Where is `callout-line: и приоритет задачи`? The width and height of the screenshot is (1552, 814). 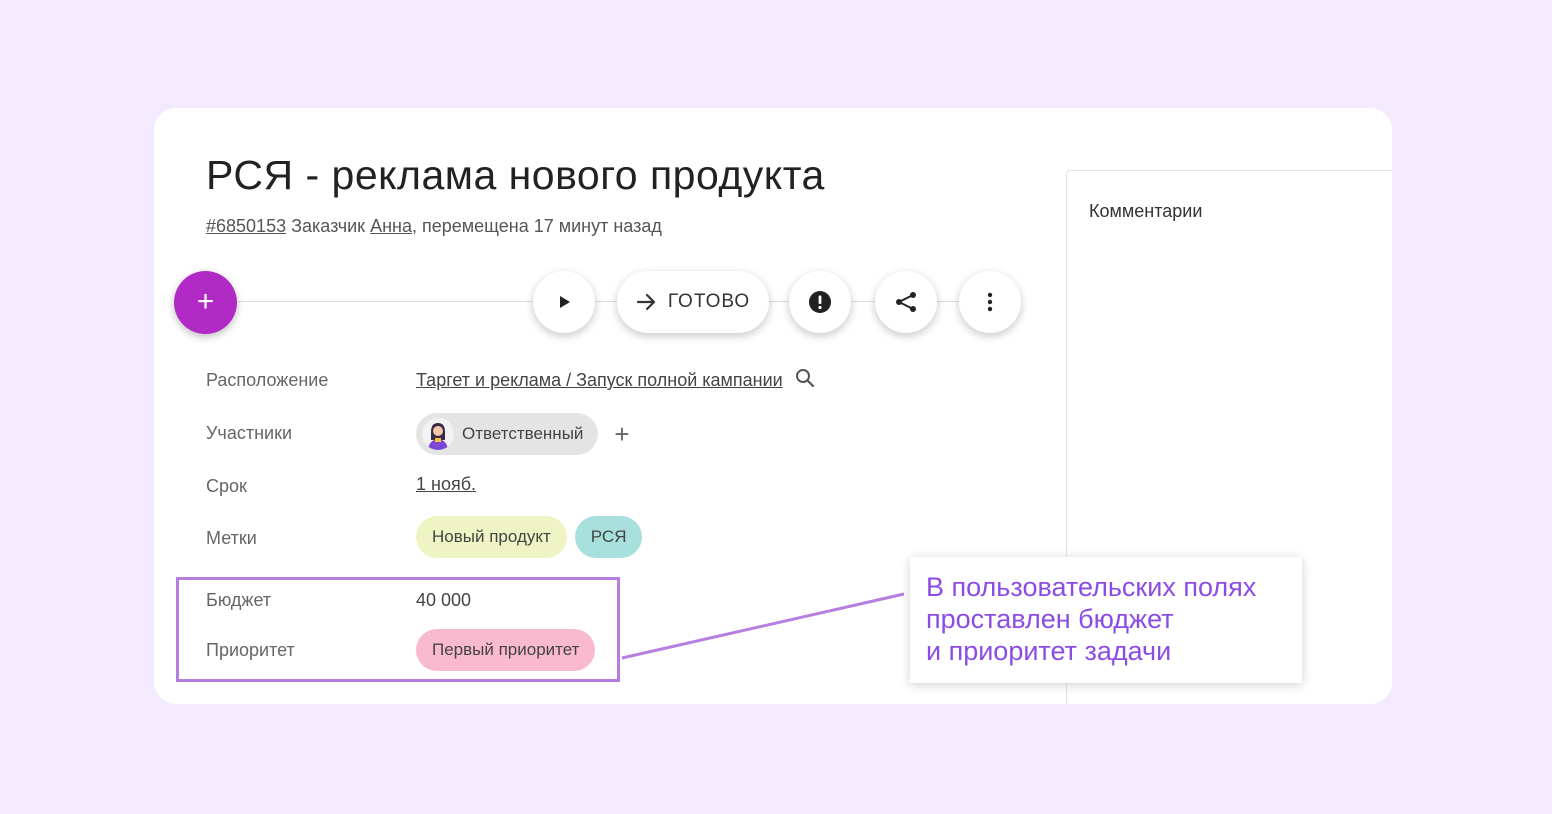
callout-line: и приоритет задачи is located at coordinates (1049, 651).